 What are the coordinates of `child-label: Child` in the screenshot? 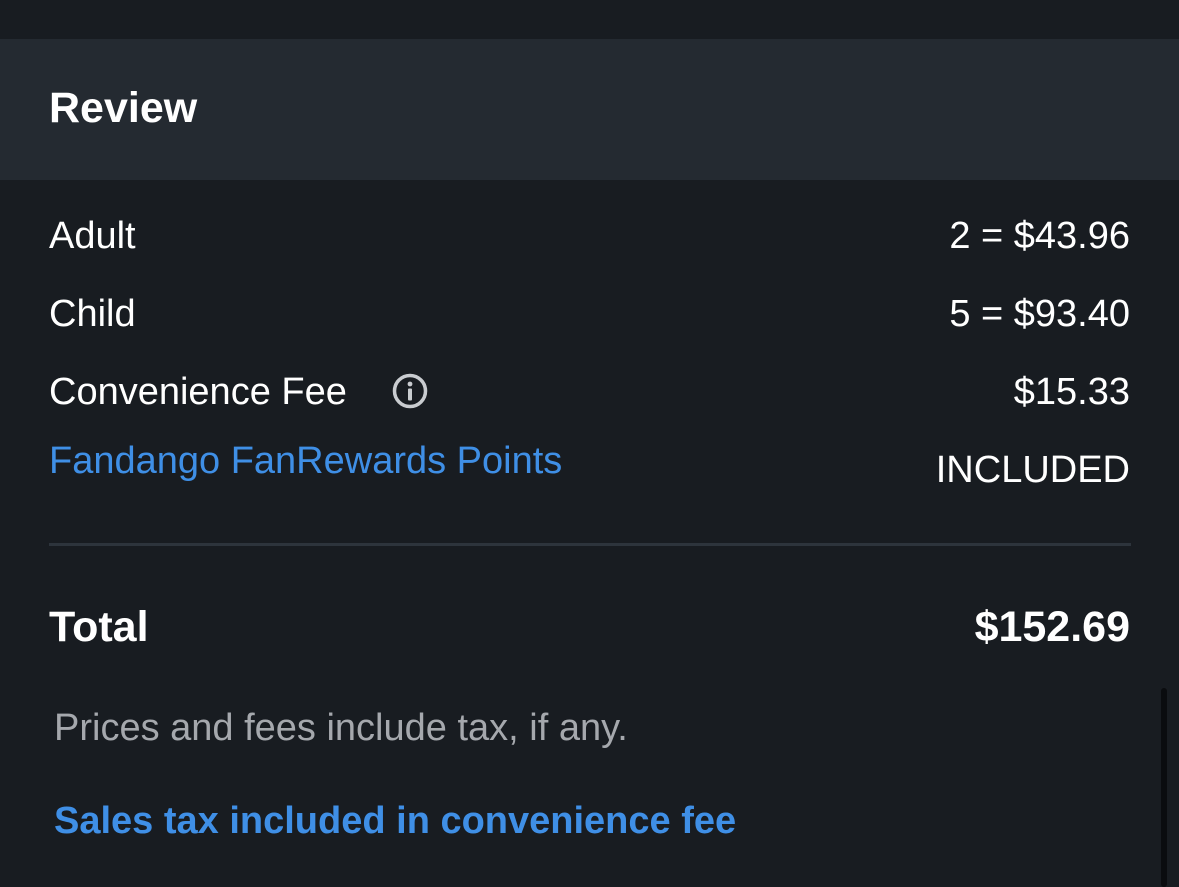 It's located at (92, 314).